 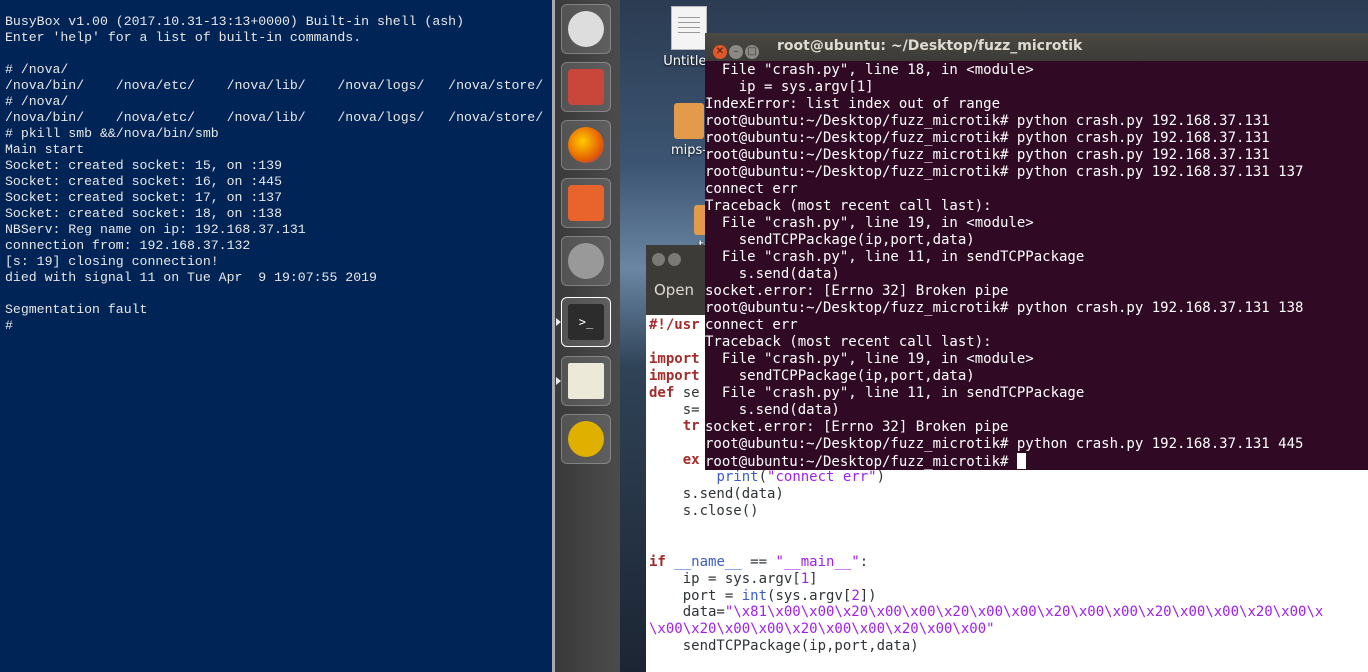 I want to click on code-line: s.close(), so click(x=704, y=510).